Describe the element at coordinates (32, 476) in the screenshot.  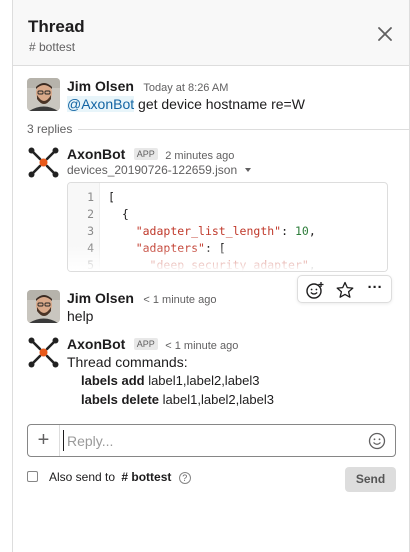
I see `also-send-checkbox` at that location.